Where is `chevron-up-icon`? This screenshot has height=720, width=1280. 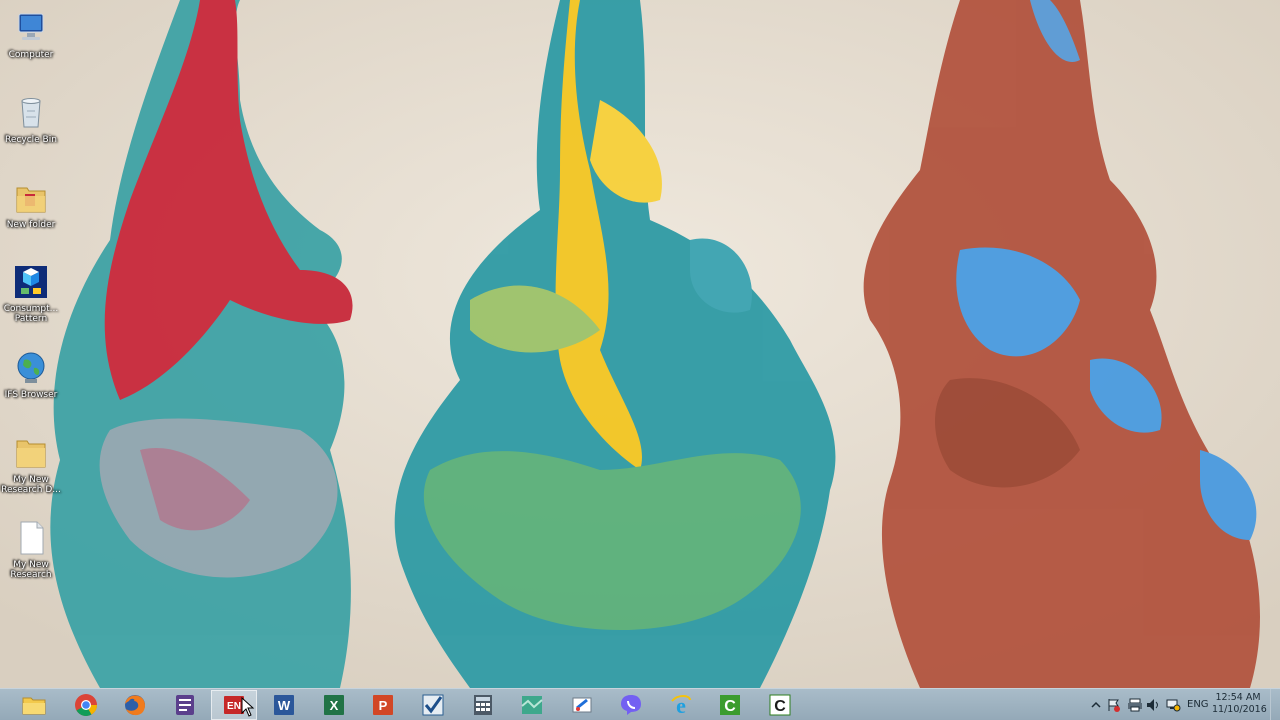 chevron-up-icon is located at coordinates (1096, 705).